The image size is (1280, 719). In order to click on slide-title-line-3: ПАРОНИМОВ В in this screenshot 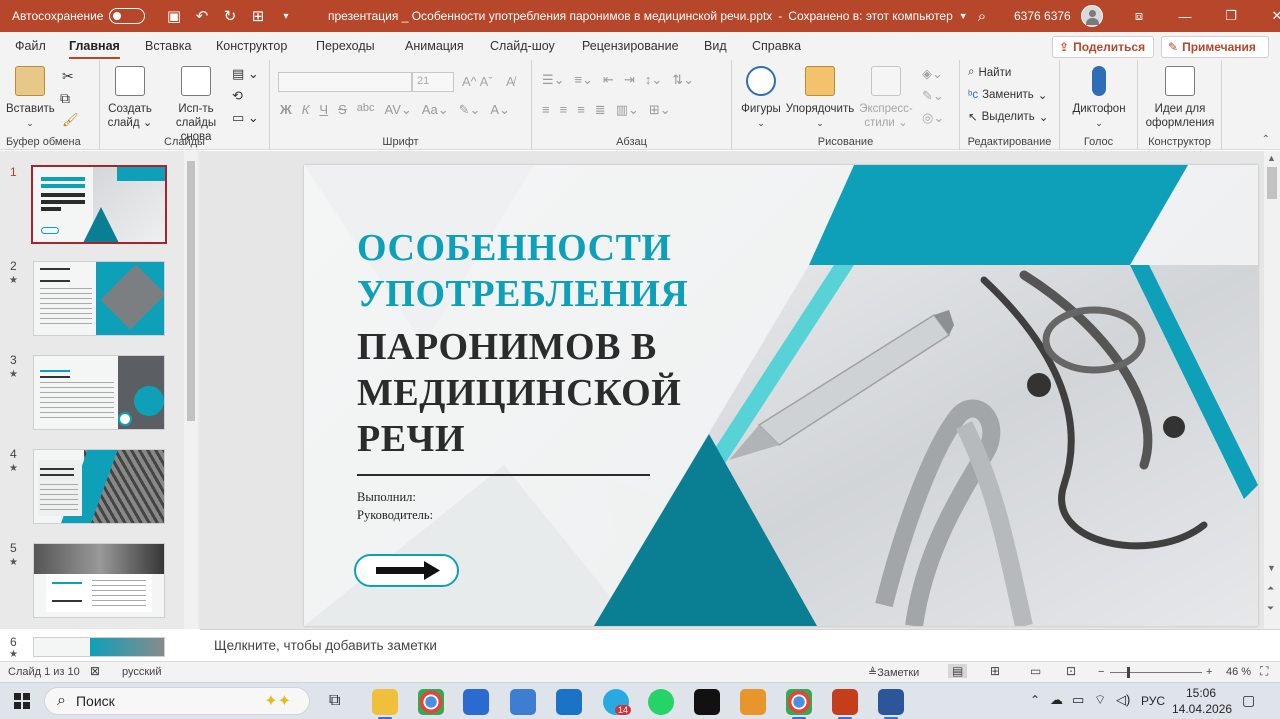, I will do `click(507, 347)`.